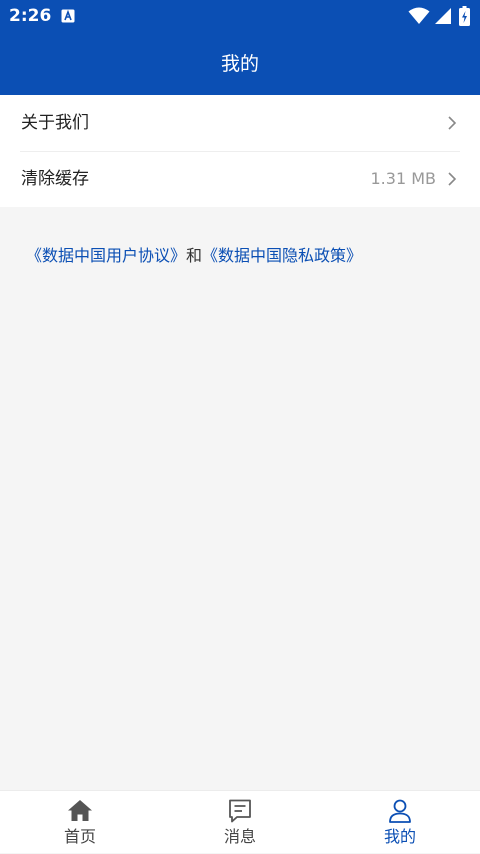 The height and width of the screenshot is (854, 480). I want to click on about-us-item: 关于我们, so click(240, 123).